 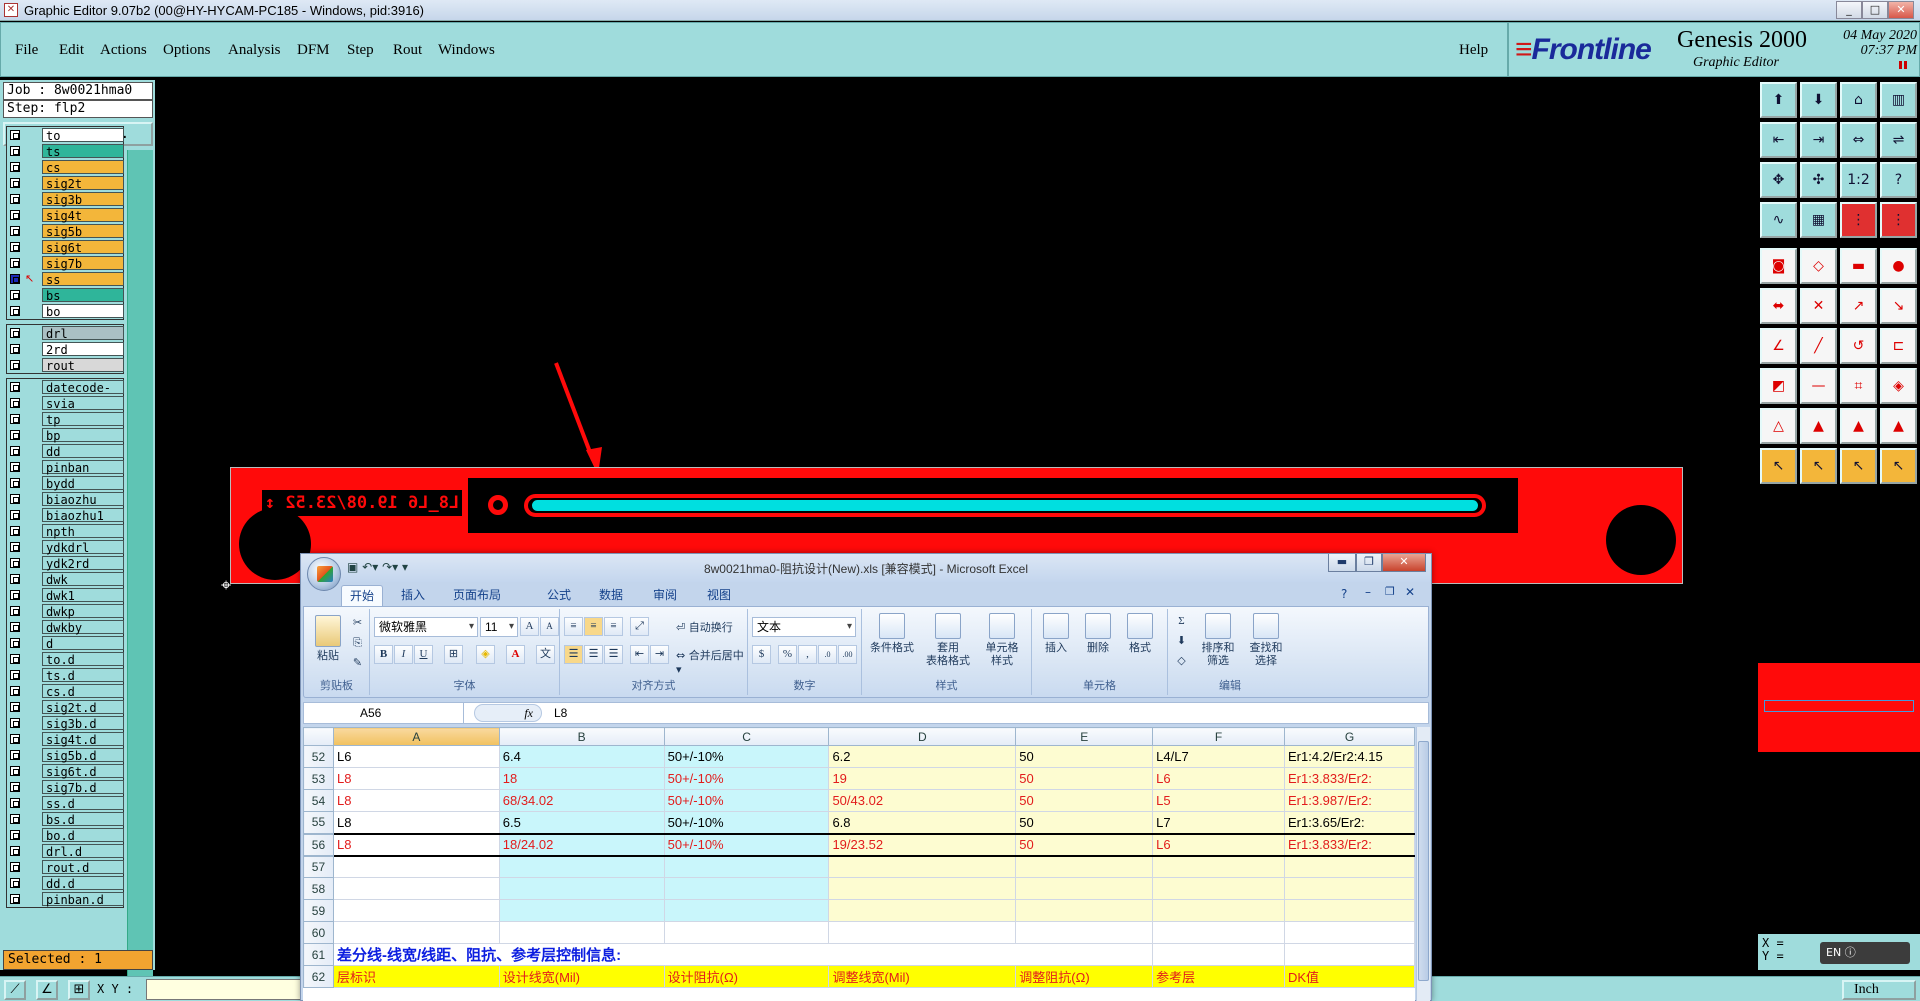 I want to click on slash-icon: ╱, so click(x=1818, y=346).